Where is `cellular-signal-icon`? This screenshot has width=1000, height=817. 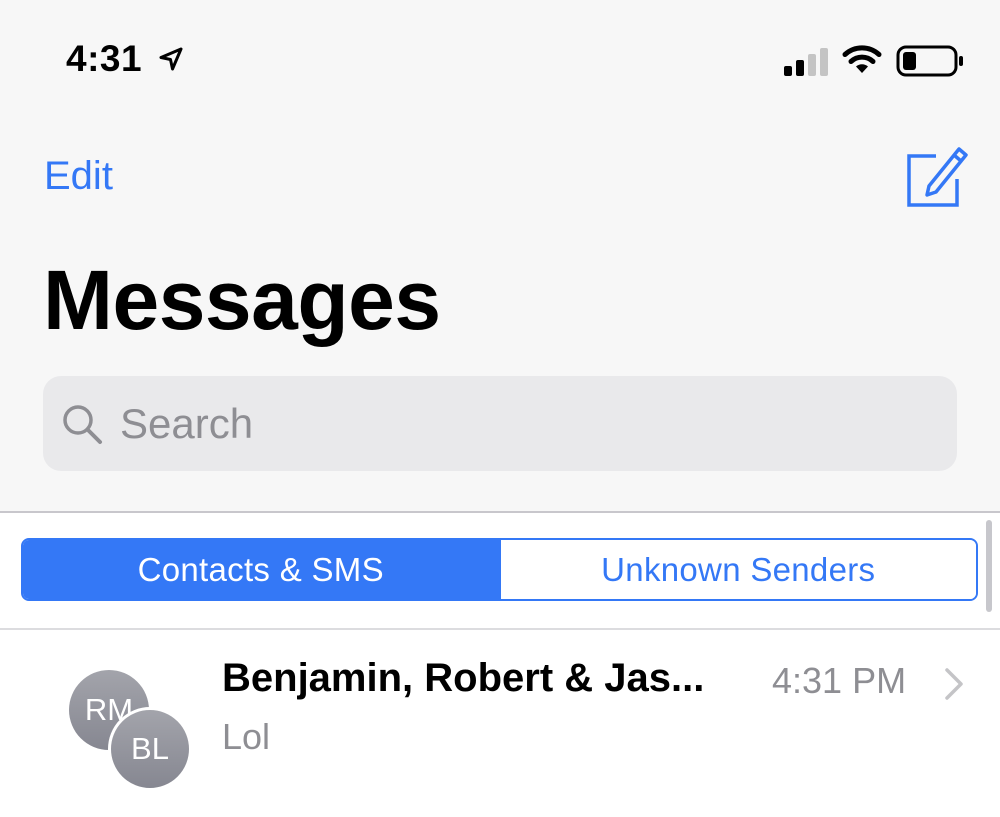
cellular-signal-icon is located at coordinates (806, 64).